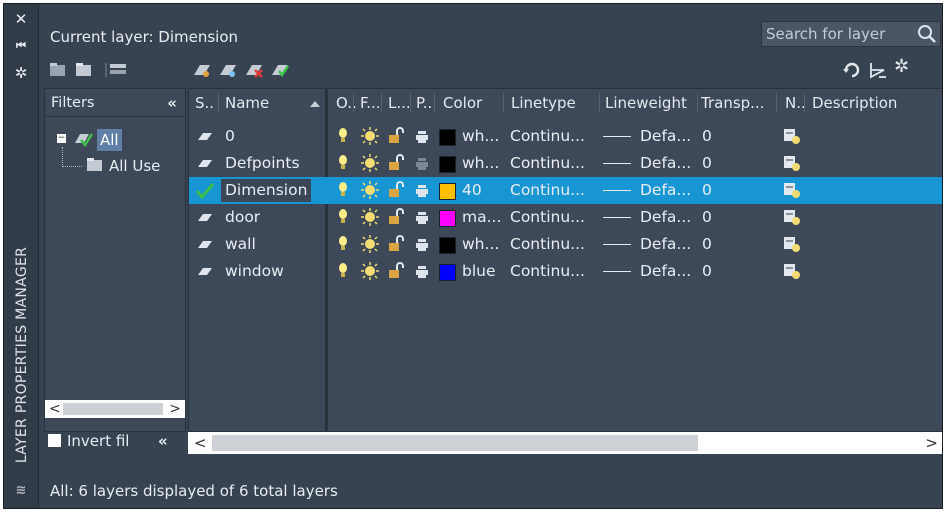  Describe the element at coordinates (54, 440) in the screenshot. I see `checkbox-box` at that location.